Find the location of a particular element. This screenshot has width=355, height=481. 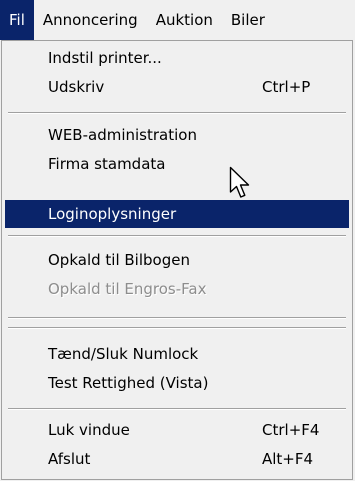

menu-item-label: Tænd/Sluk Numlock is located at coordinates (123, 354).